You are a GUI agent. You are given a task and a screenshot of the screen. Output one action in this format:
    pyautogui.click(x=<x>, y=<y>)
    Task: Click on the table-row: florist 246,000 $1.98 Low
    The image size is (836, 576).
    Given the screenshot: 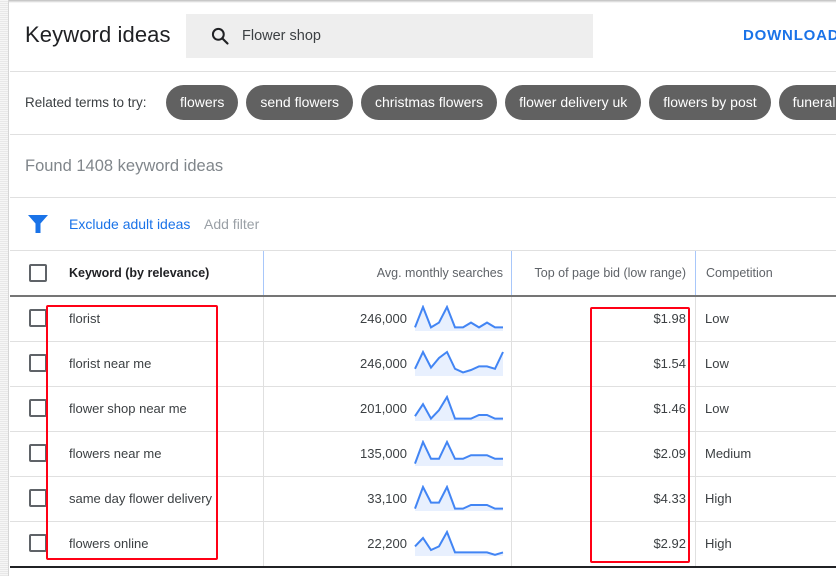 What is the action you would take?
    pyautogui.click(x=423, y=319)
    